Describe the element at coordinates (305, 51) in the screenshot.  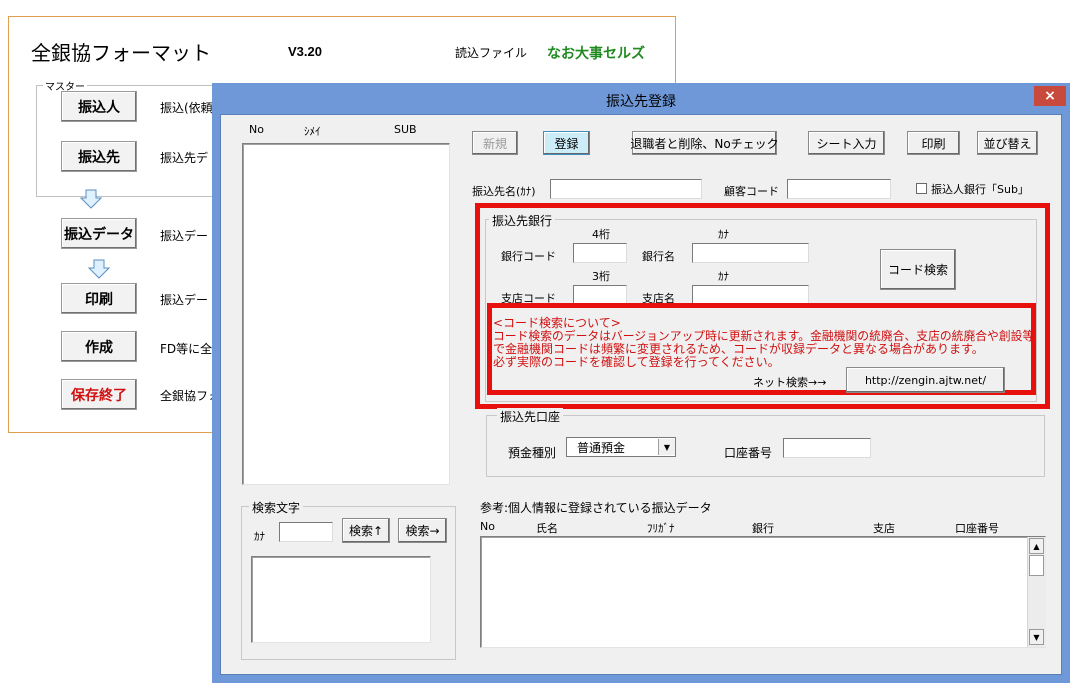
I see `version-label: V3.20` at that location.